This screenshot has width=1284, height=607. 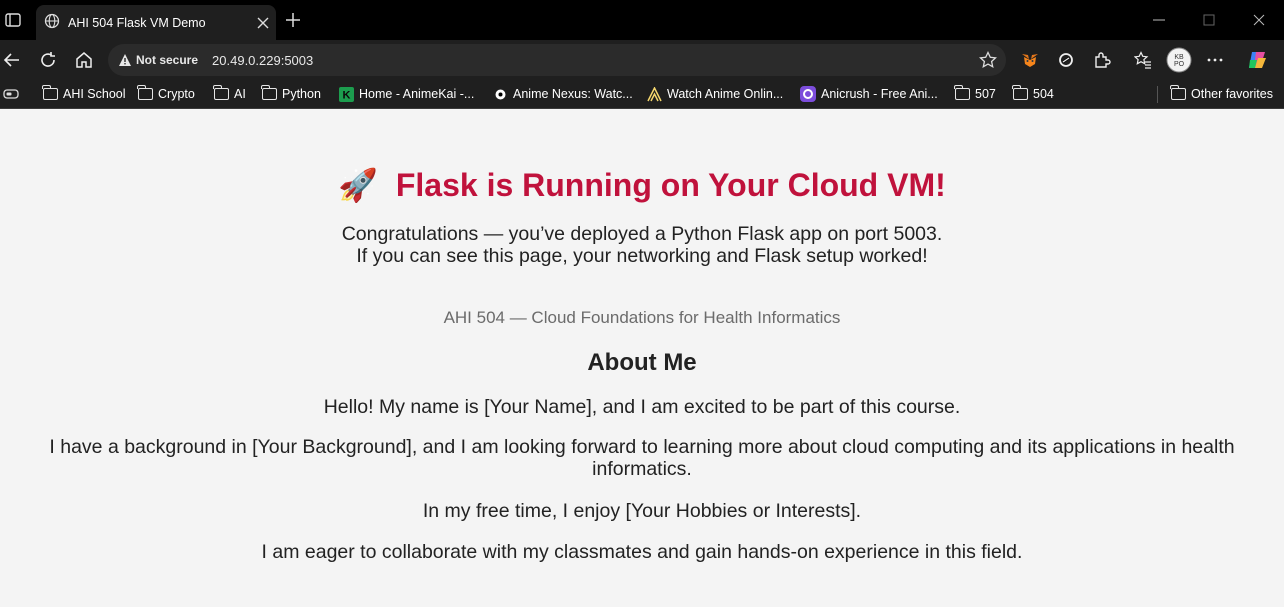 What do you see at coordinates (1102, 60) in the screenshot?
I see `extensions-icon` at bounding box center [1102, 60].